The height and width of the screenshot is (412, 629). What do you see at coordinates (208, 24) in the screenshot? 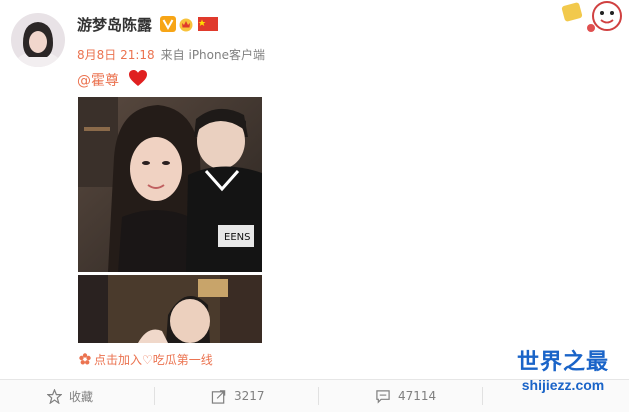
I see `china-flag-icon` at bounding box center [208, 24].